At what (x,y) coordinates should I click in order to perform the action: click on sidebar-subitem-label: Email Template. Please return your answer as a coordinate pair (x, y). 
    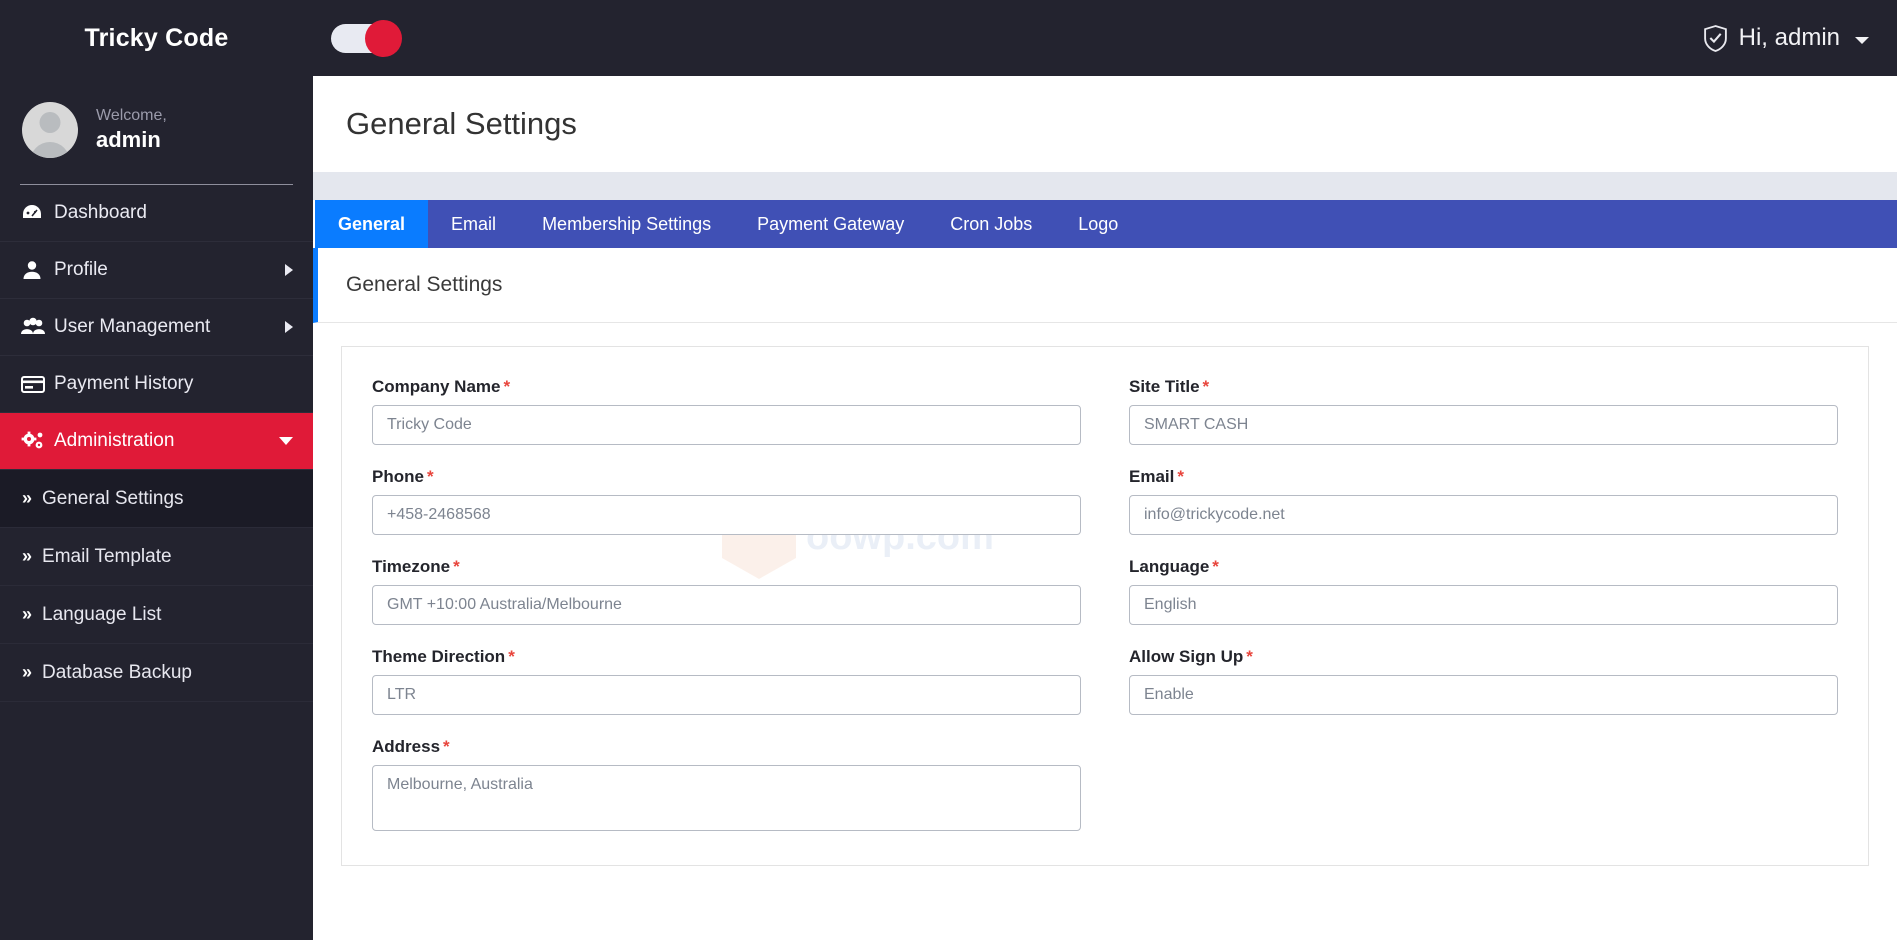
    Looking at the image, I should click on (107, 556).